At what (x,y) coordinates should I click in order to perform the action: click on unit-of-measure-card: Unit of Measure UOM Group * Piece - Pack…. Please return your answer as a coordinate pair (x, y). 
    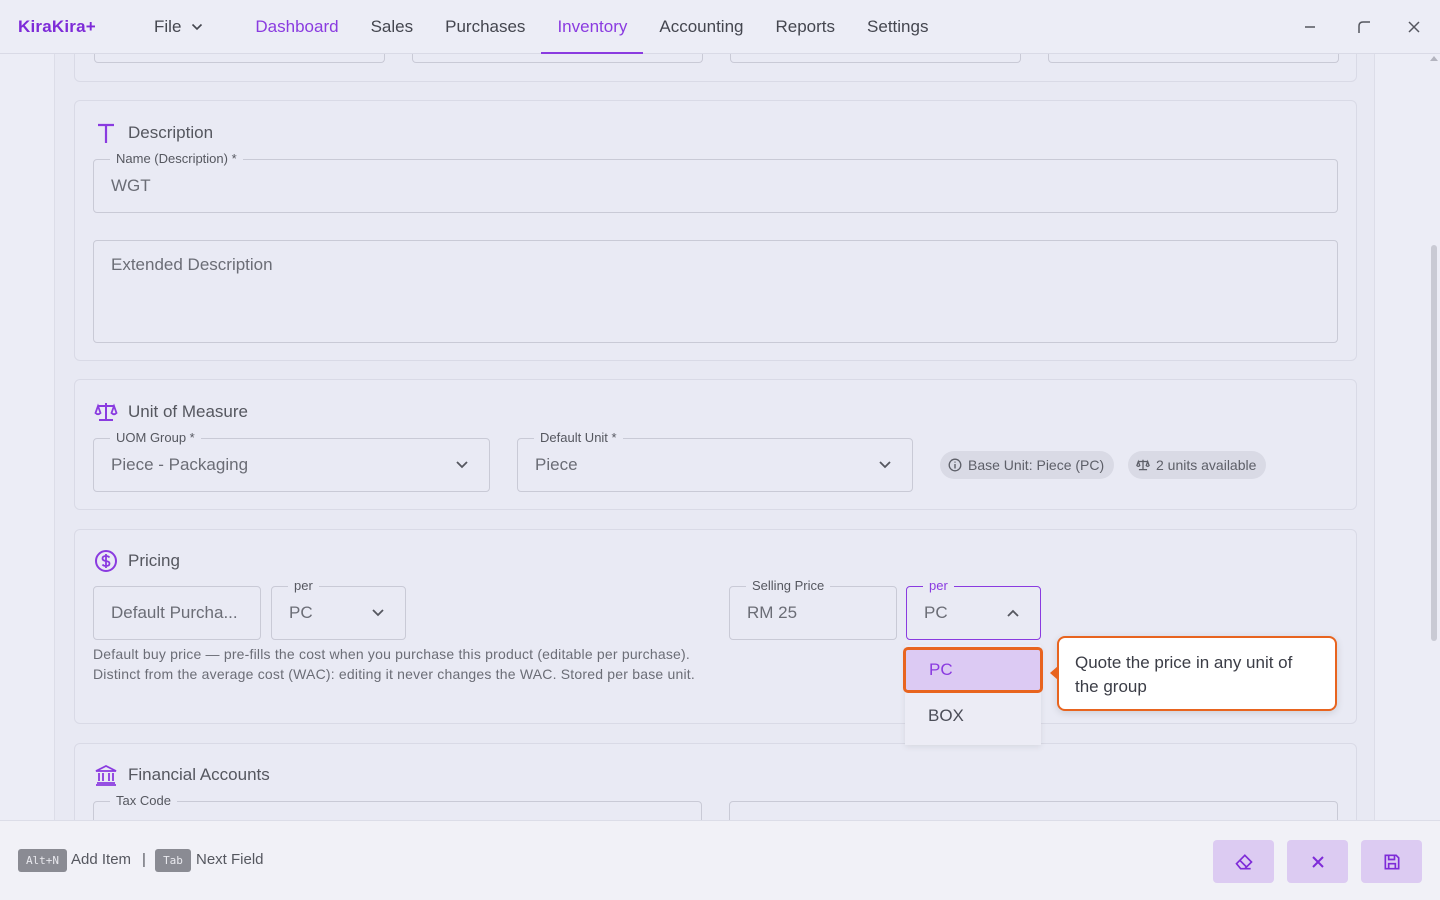
    Looking at the image, I should click on (715, 444).